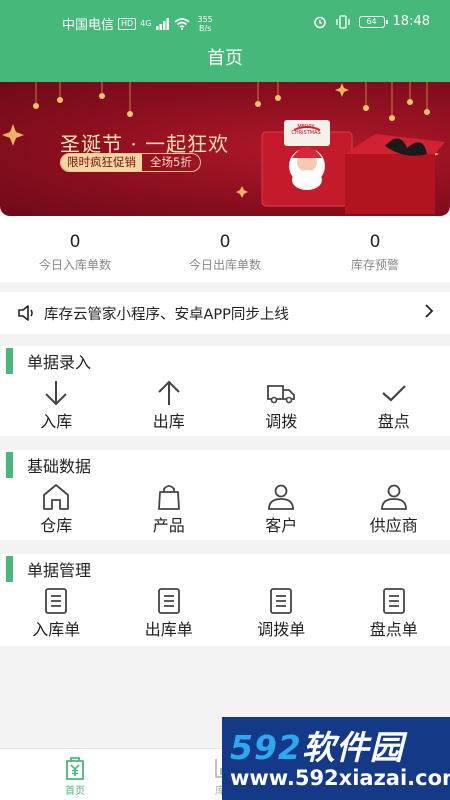 The image size is (450, 800). I want to click on menu-item-transfer: 调拨, so click(281, 406).